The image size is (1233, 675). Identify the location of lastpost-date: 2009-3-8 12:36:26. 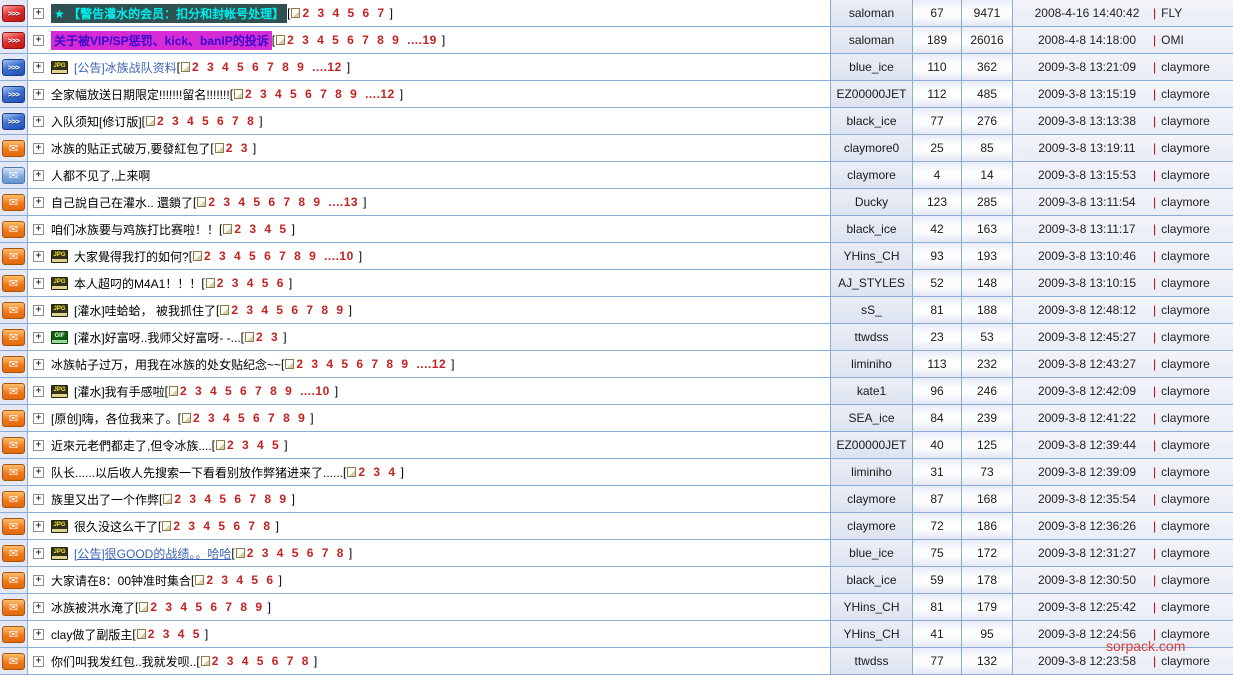
(1087, 526).